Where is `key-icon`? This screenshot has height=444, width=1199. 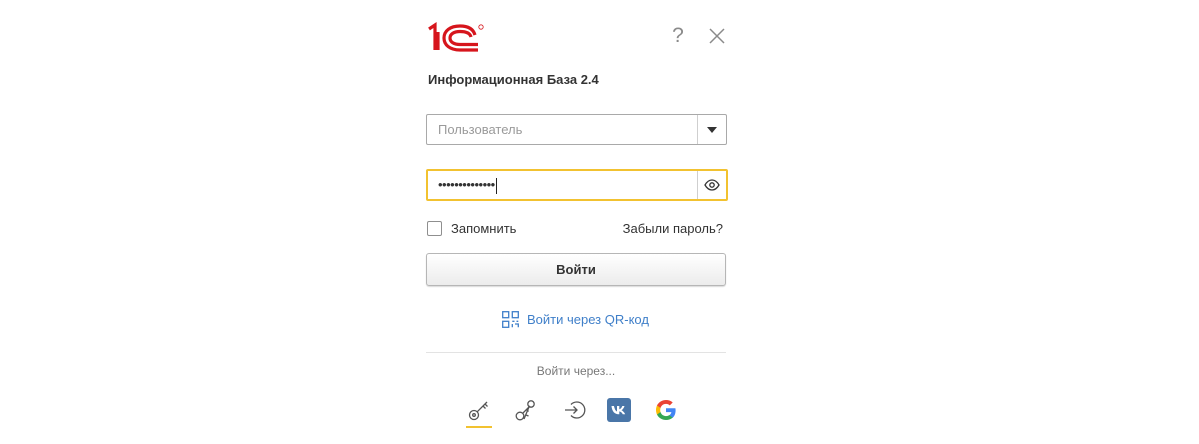 key-icon is located at coordinates (478, 411).